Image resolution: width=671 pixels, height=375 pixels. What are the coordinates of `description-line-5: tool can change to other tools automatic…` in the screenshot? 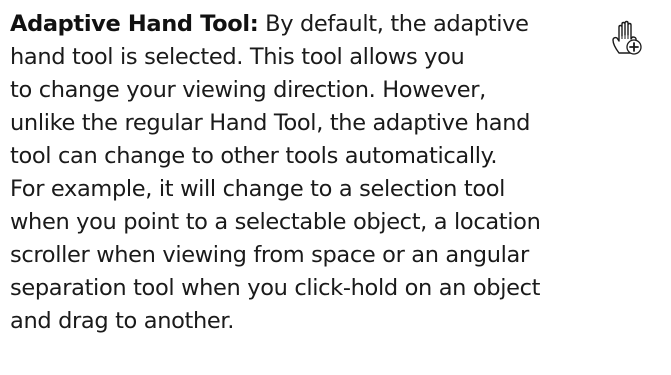 It's located at (254, 156).